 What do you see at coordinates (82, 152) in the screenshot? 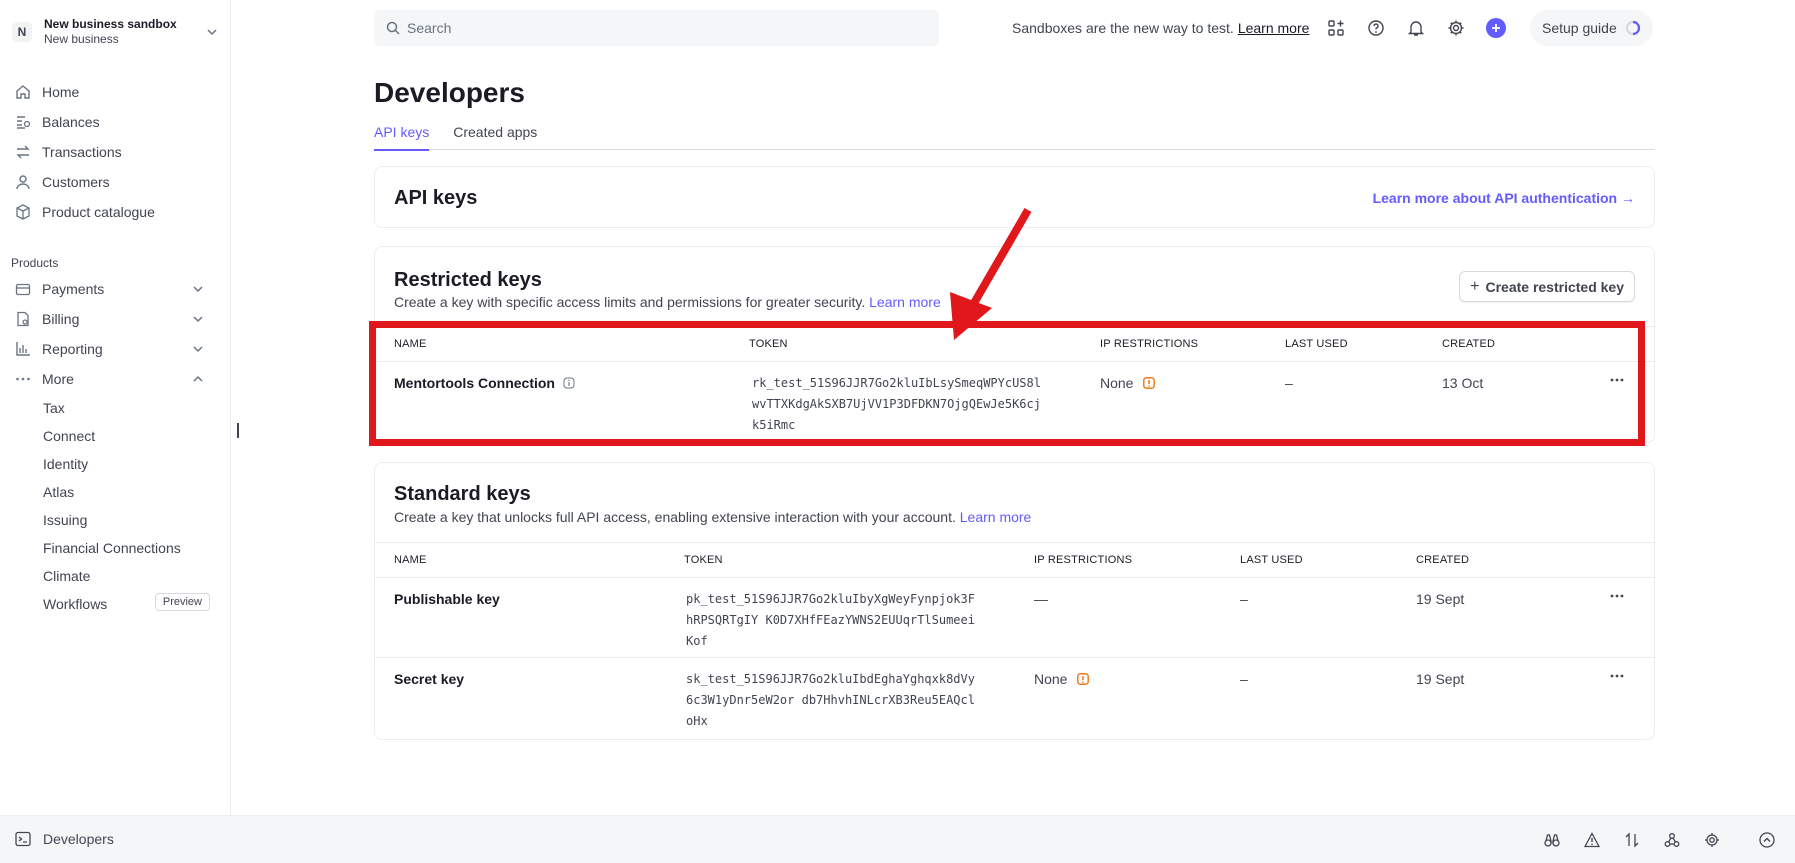
I see `sidebar-item-label: Transactions` at bounding box center [82, 152].